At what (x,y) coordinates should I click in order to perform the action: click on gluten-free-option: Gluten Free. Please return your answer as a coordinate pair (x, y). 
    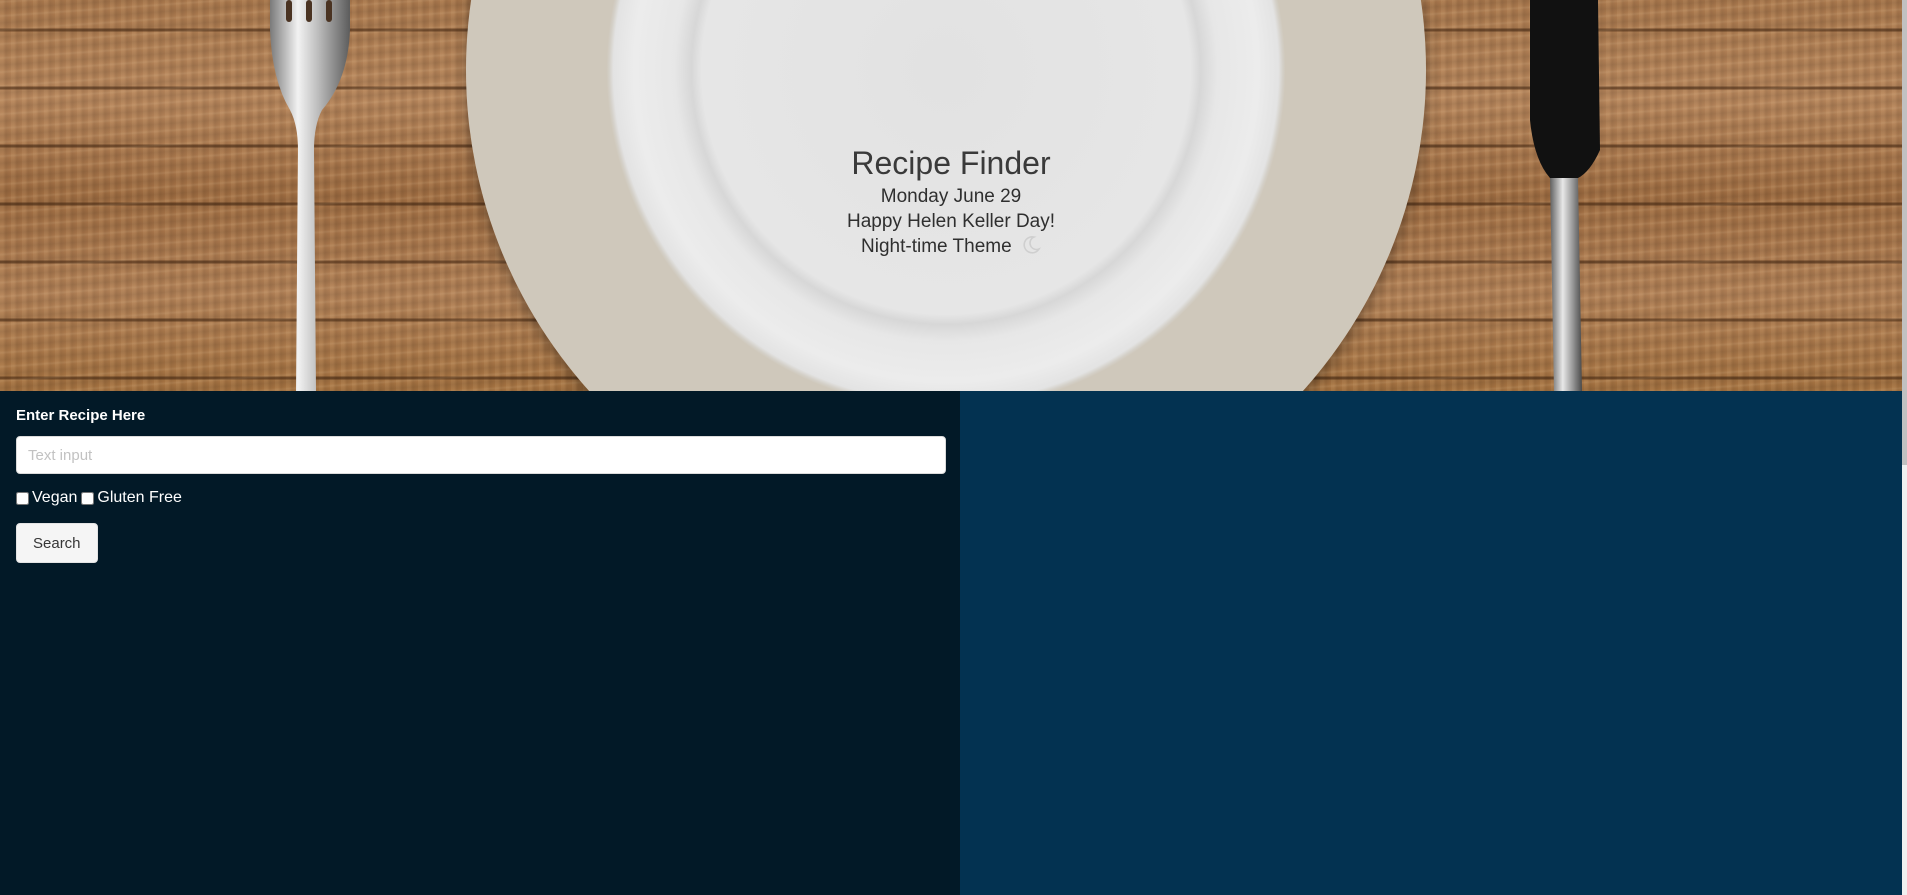
    Looking at the image, I should click on (131, 498).